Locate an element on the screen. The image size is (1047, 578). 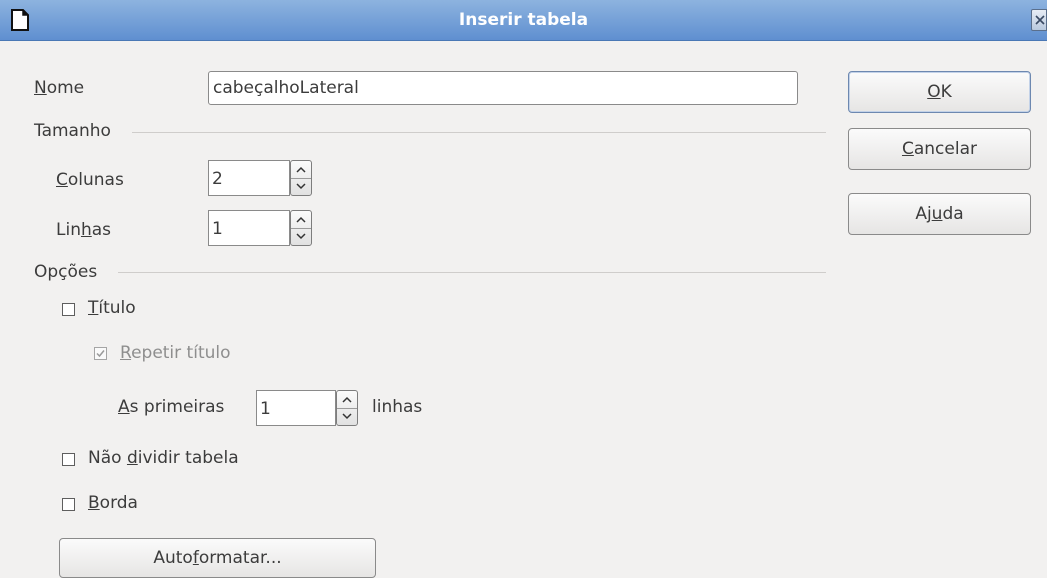
columns-spin-up is located at coordinates (301, 170).